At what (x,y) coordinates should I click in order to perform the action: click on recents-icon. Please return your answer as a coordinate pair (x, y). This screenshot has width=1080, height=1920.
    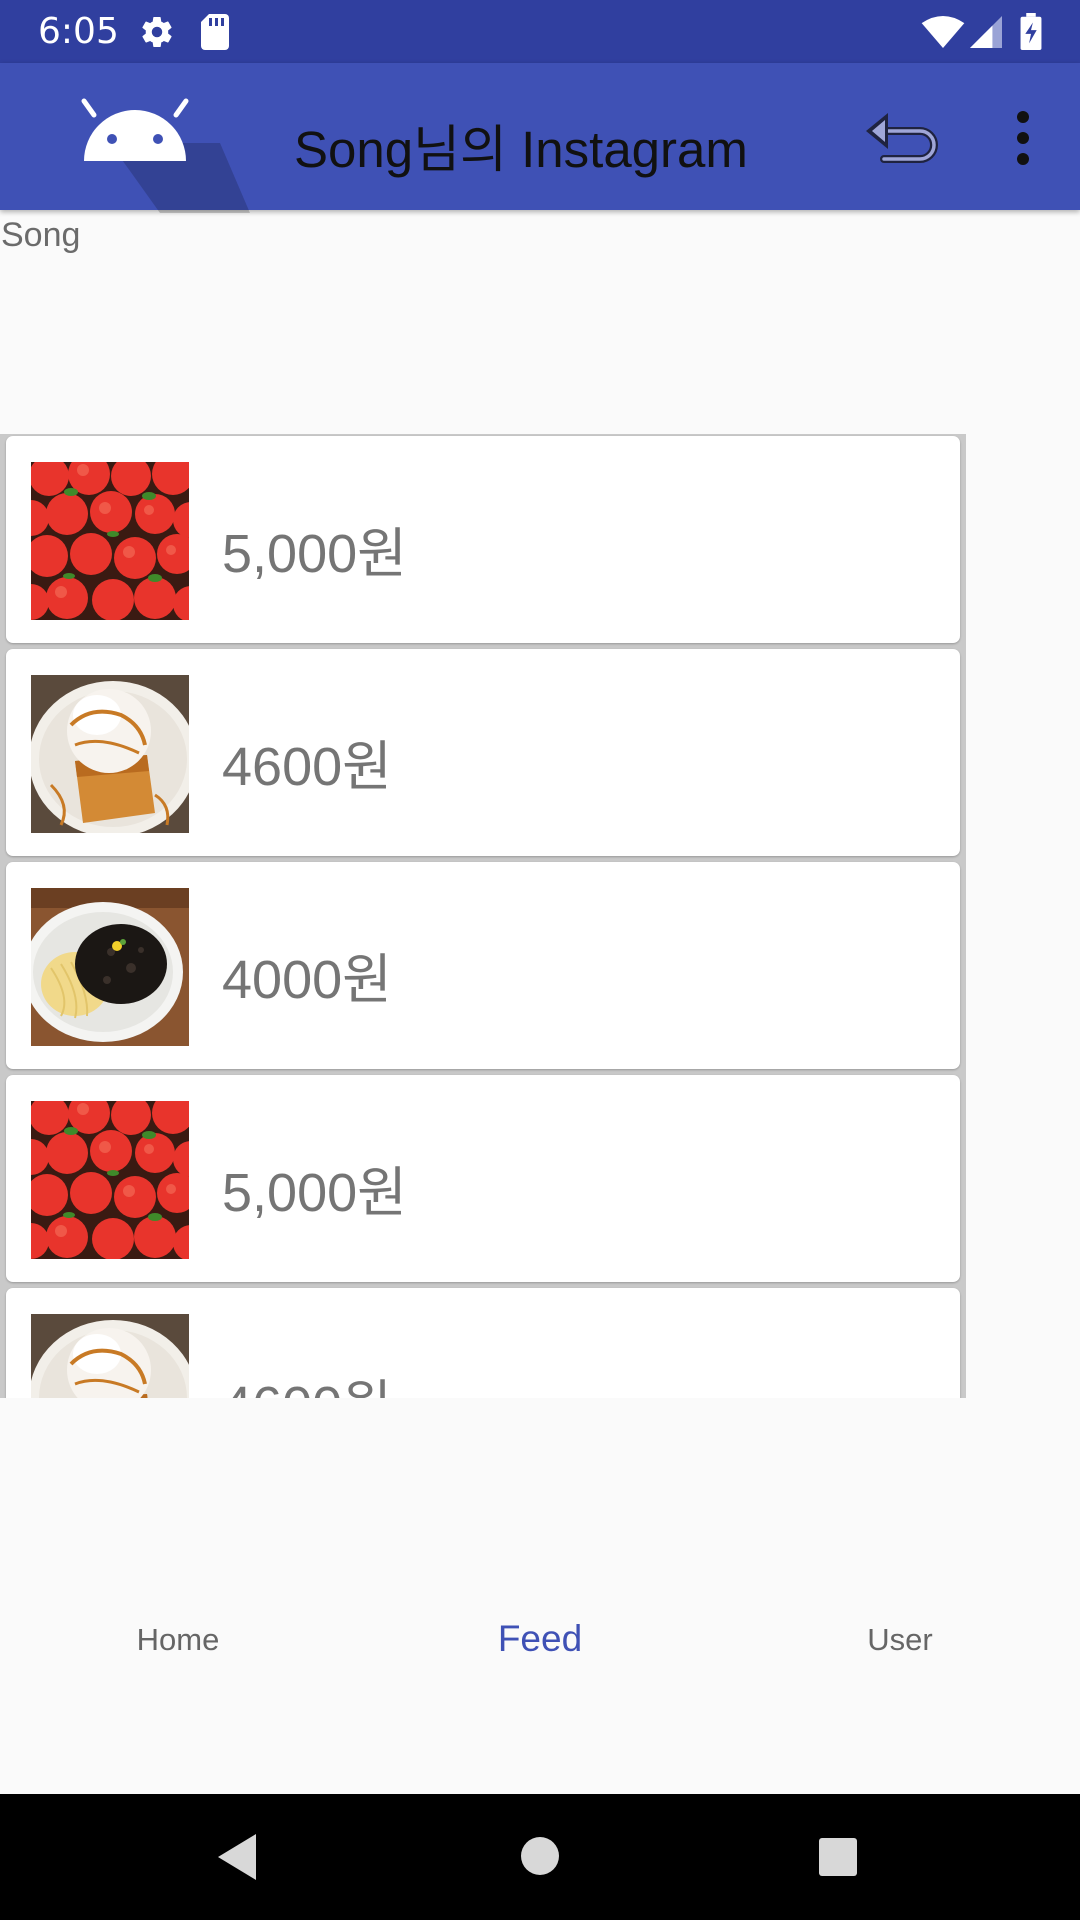
    Looking at the image, I should click on (838, 1857).